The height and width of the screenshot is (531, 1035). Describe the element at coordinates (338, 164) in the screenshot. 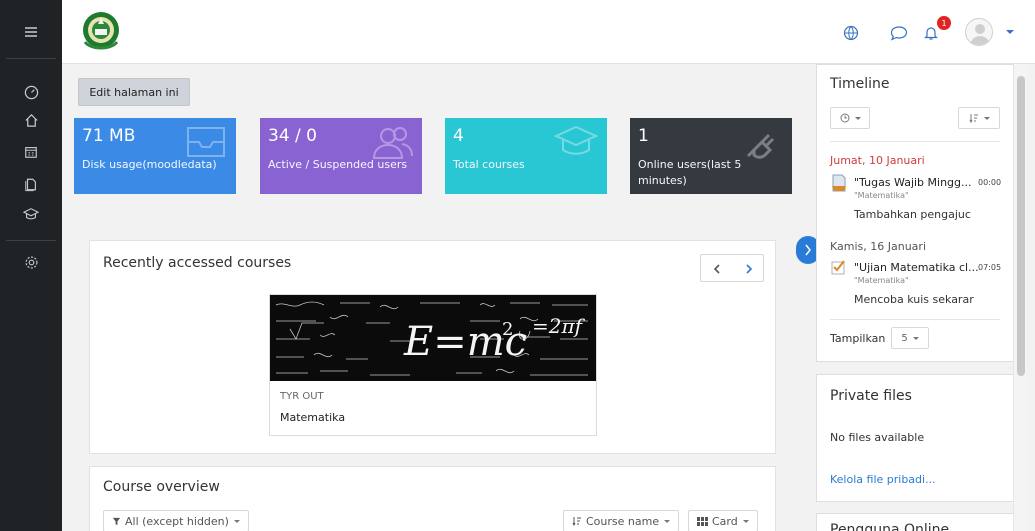

I see `stat-label: Active / Suspended users` at that location.